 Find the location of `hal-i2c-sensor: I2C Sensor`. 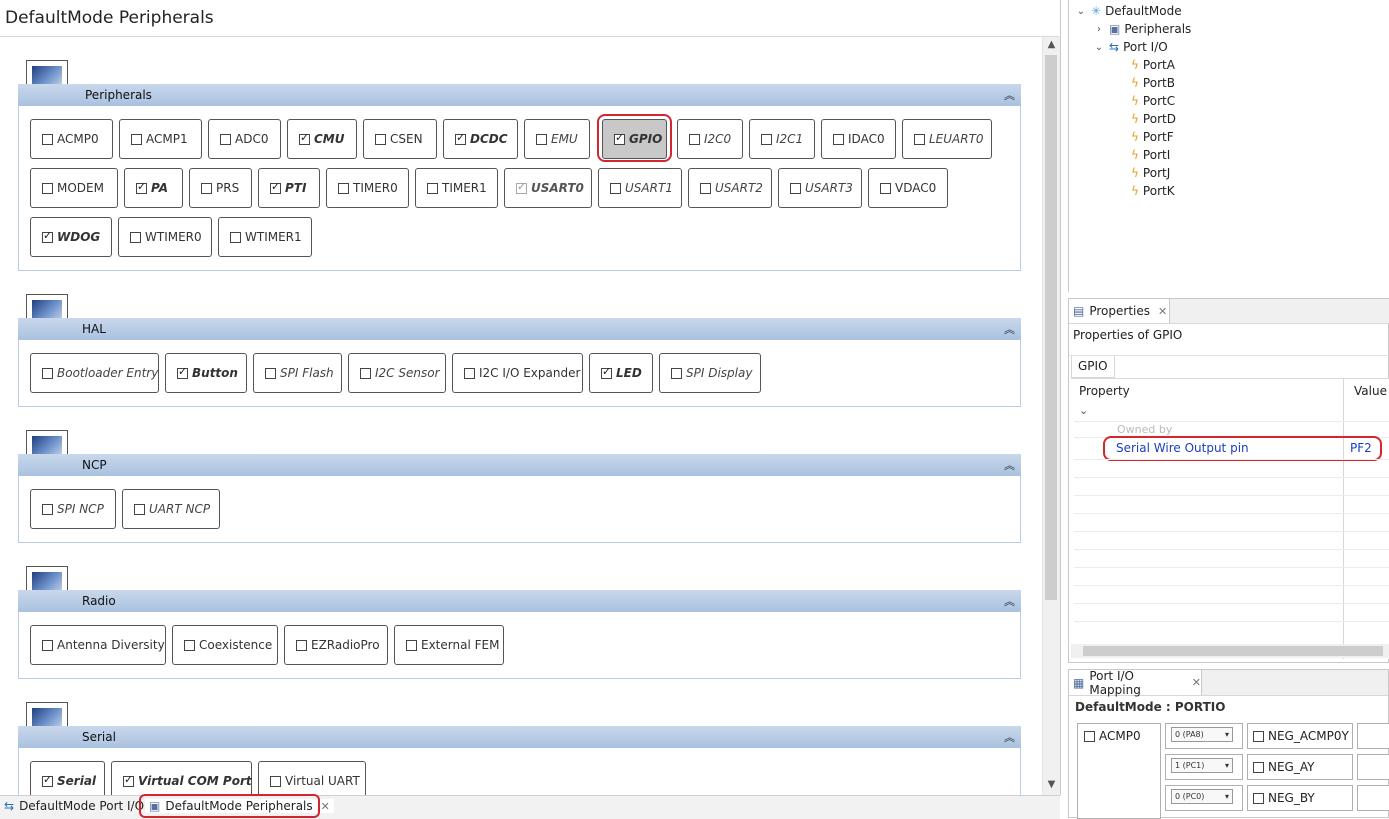

hal-i2c-sensor: I2C Sensor is located at coordinates (397, 373).